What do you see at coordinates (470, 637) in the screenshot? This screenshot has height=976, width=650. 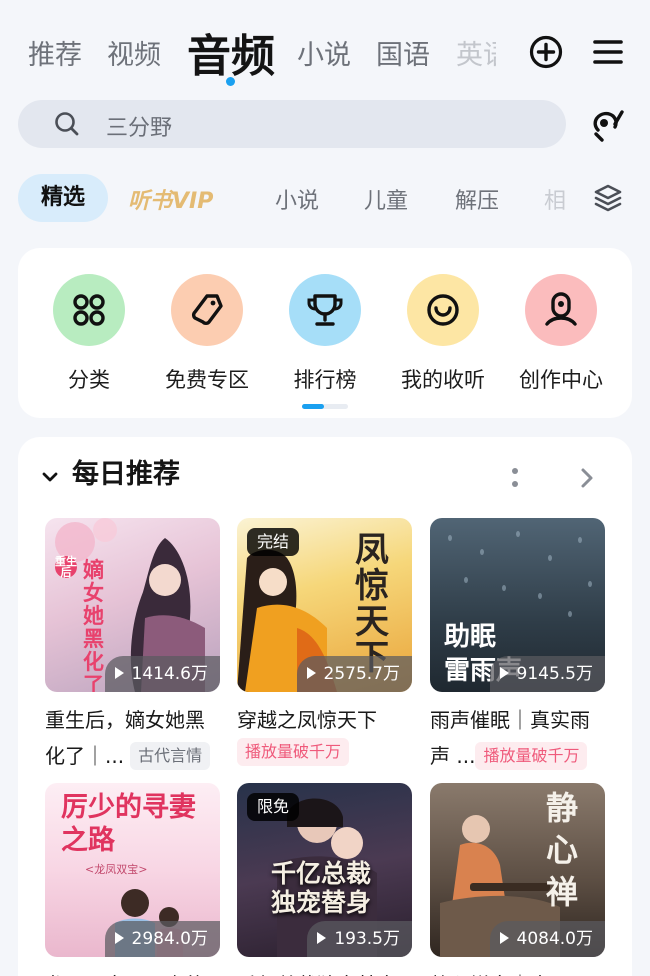 I see `cover-title: 助眠` at bounding box center [470, 637].